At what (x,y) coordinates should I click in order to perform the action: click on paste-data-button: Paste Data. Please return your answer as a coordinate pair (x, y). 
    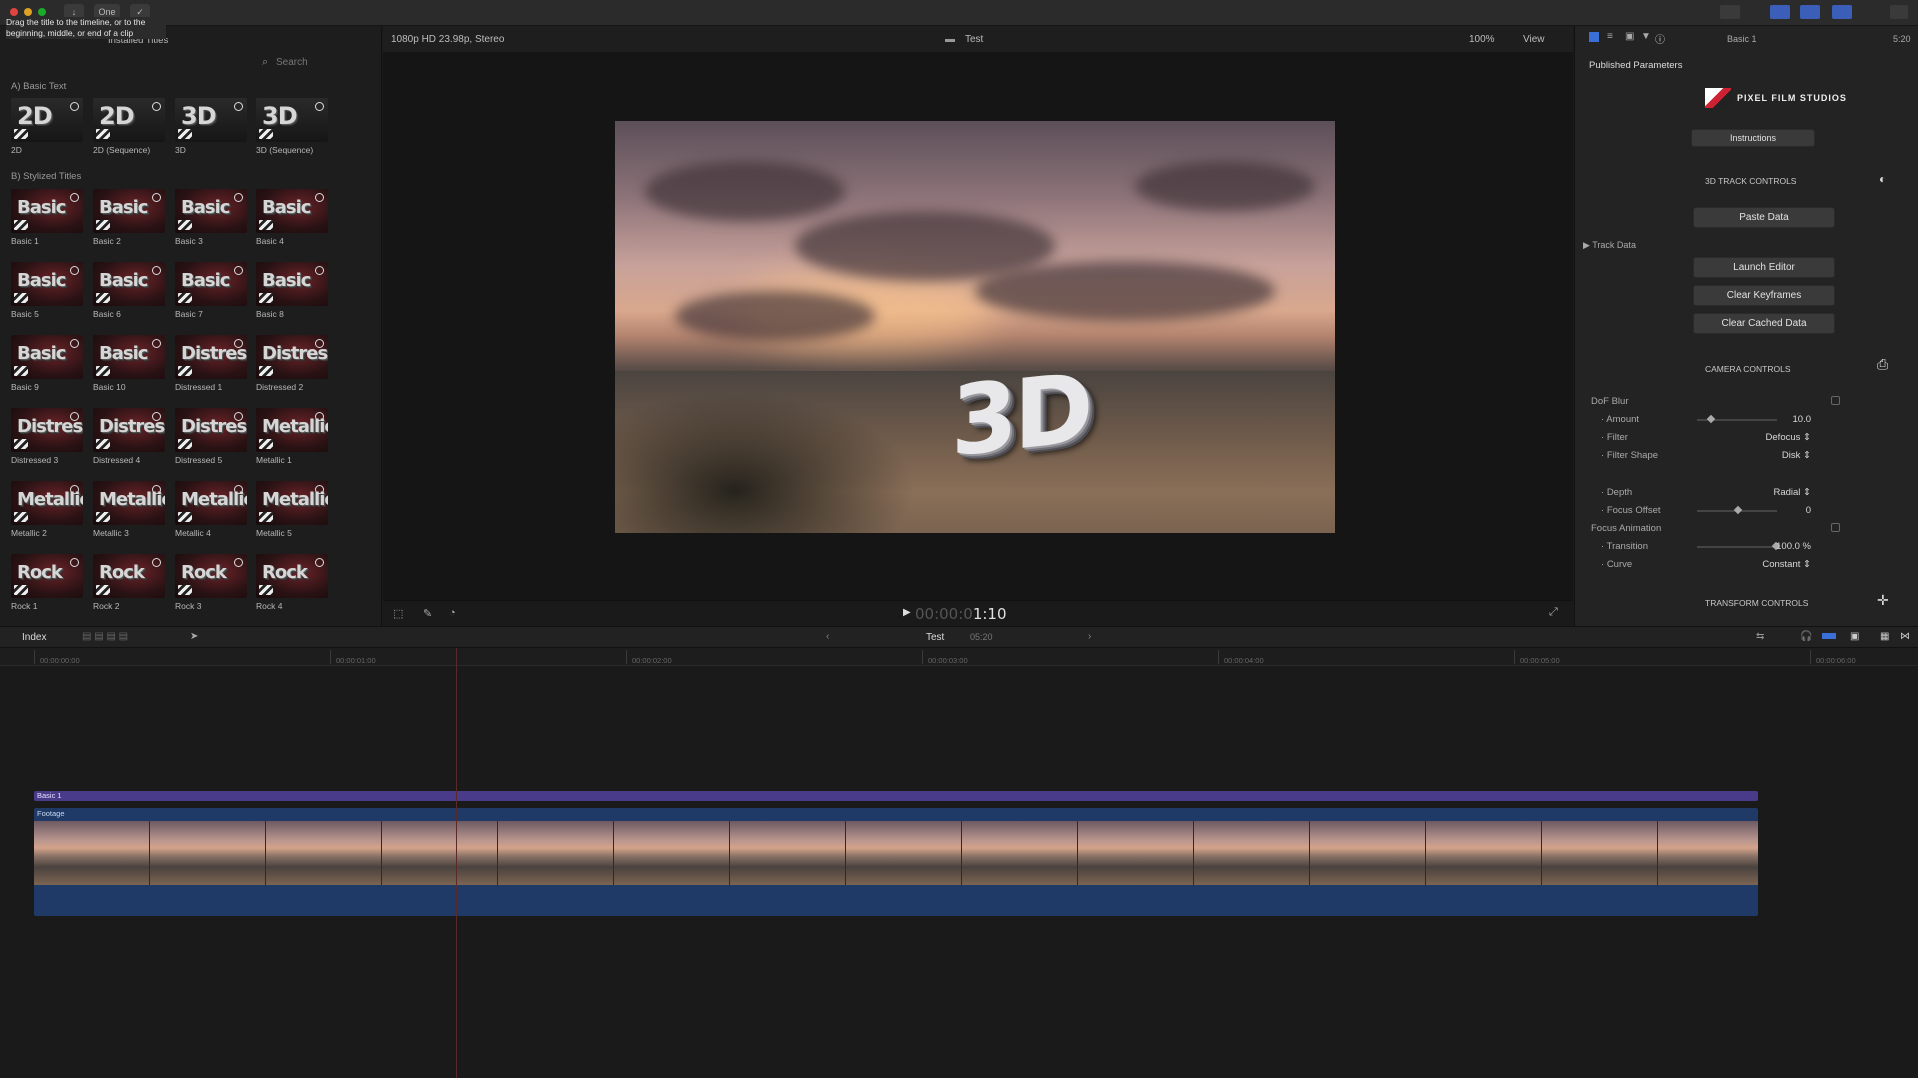
    Looking at the image, I should click on (1764, 217).